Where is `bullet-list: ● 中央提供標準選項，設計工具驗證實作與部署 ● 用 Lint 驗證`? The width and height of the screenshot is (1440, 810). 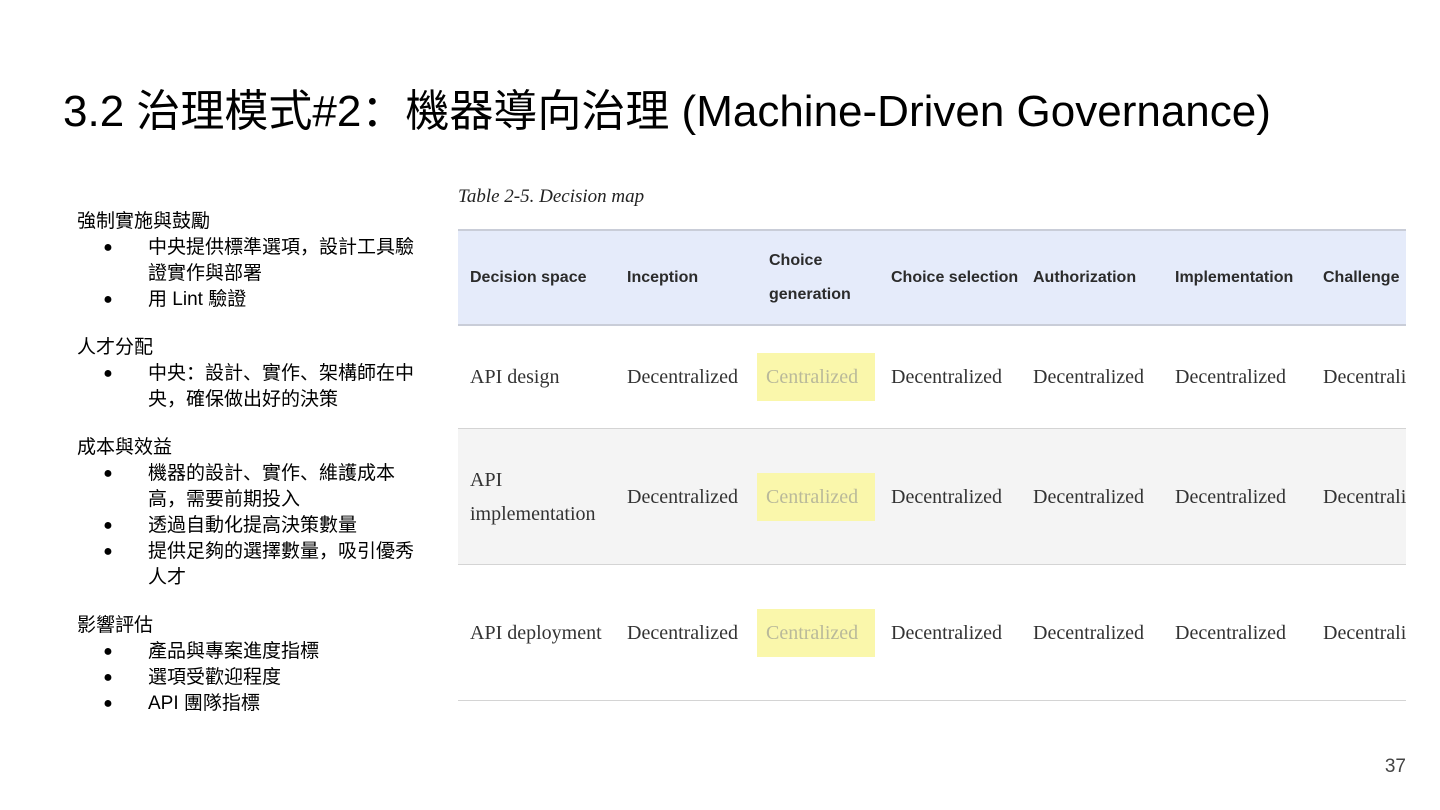
bullet-list: ● 中央提供標準選項，設計工具驗證實作與部署 ● 用 Lint 驗證 is located at coordinates (247, 274).